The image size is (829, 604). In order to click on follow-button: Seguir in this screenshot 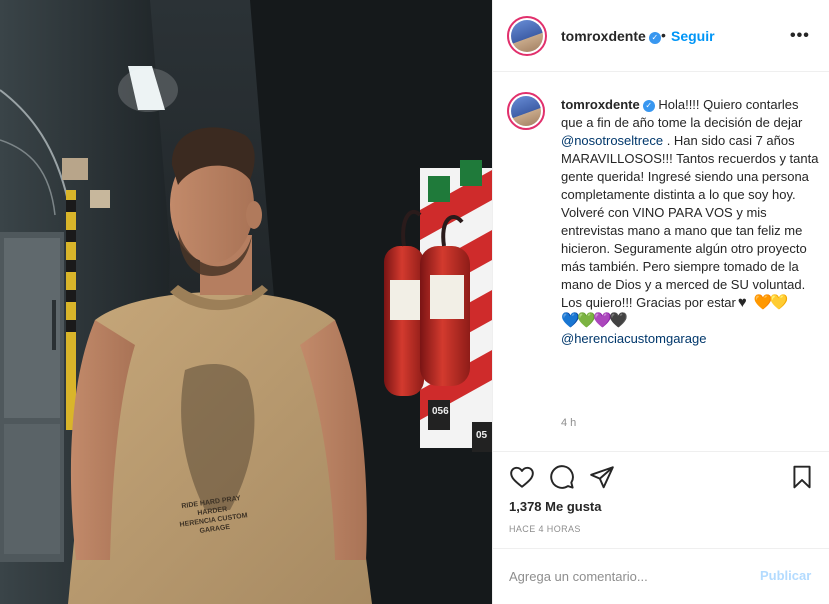, I will do `click(693, 36)`.